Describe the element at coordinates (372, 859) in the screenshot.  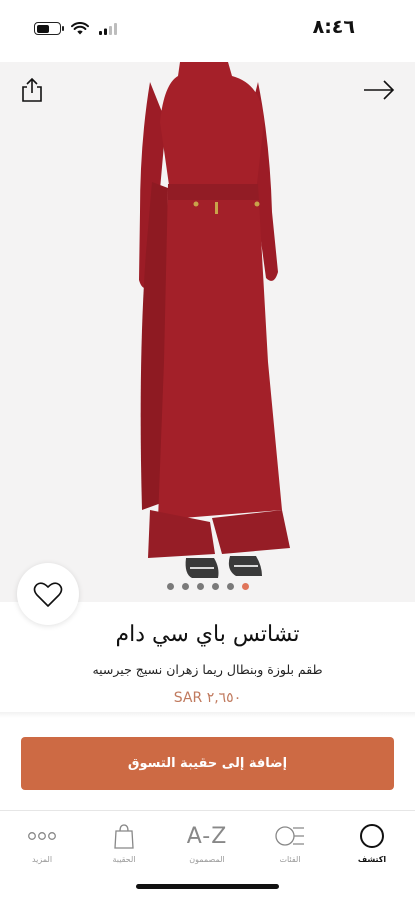
I see `tab-discover-label: اكتشف` at that location.